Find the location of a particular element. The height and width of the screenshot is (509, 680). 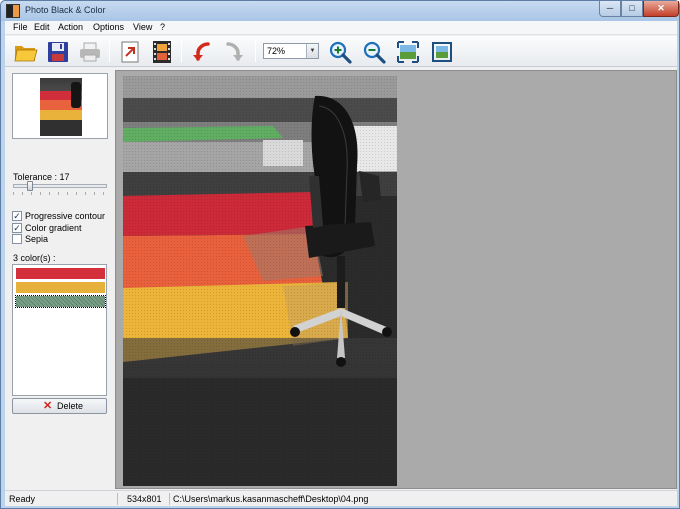

toolbar: 72% ▼ is located at coordinates (341, 51).